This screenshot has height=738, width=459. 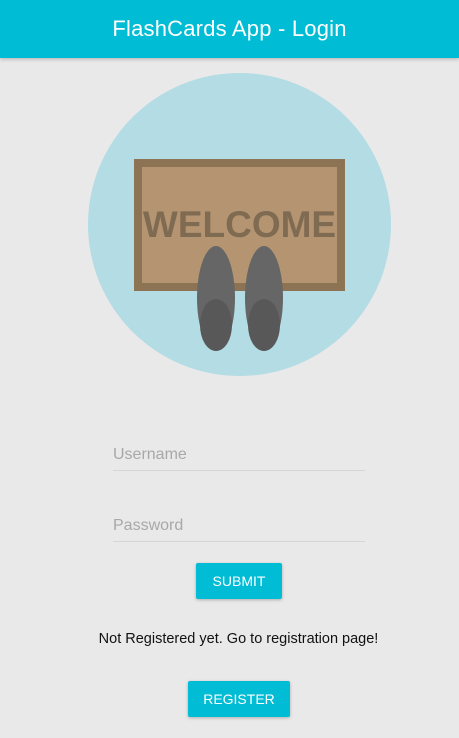 I want to click on password-input, so click(x=239, y=526).